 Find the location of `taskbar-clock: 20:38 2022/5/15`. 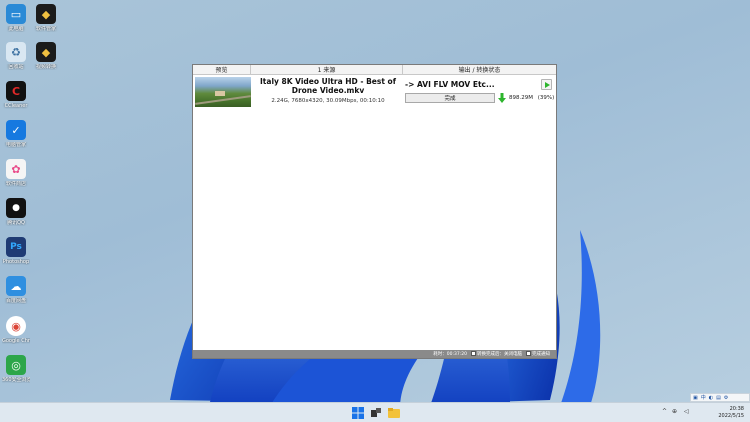

taskbar-clock: 20:38 2022/5/15 is located at coordinates (731, 413).